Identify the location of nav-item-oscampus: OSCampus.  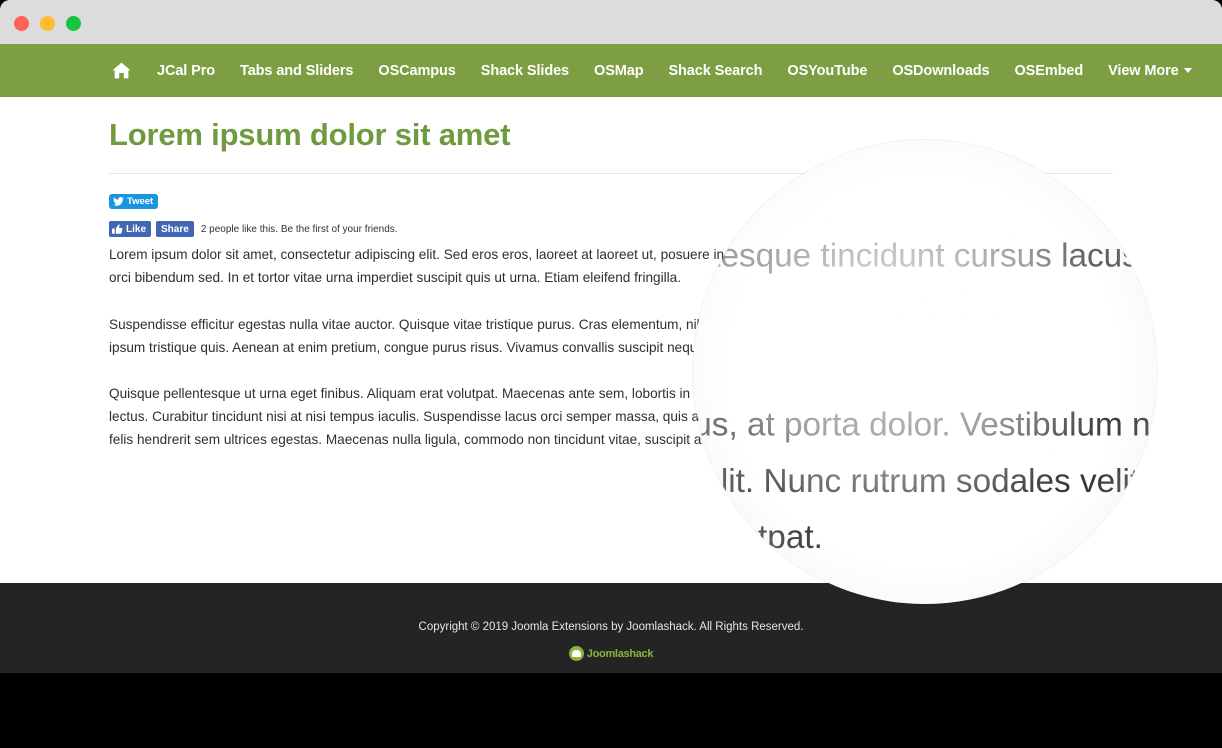
(416, 71).